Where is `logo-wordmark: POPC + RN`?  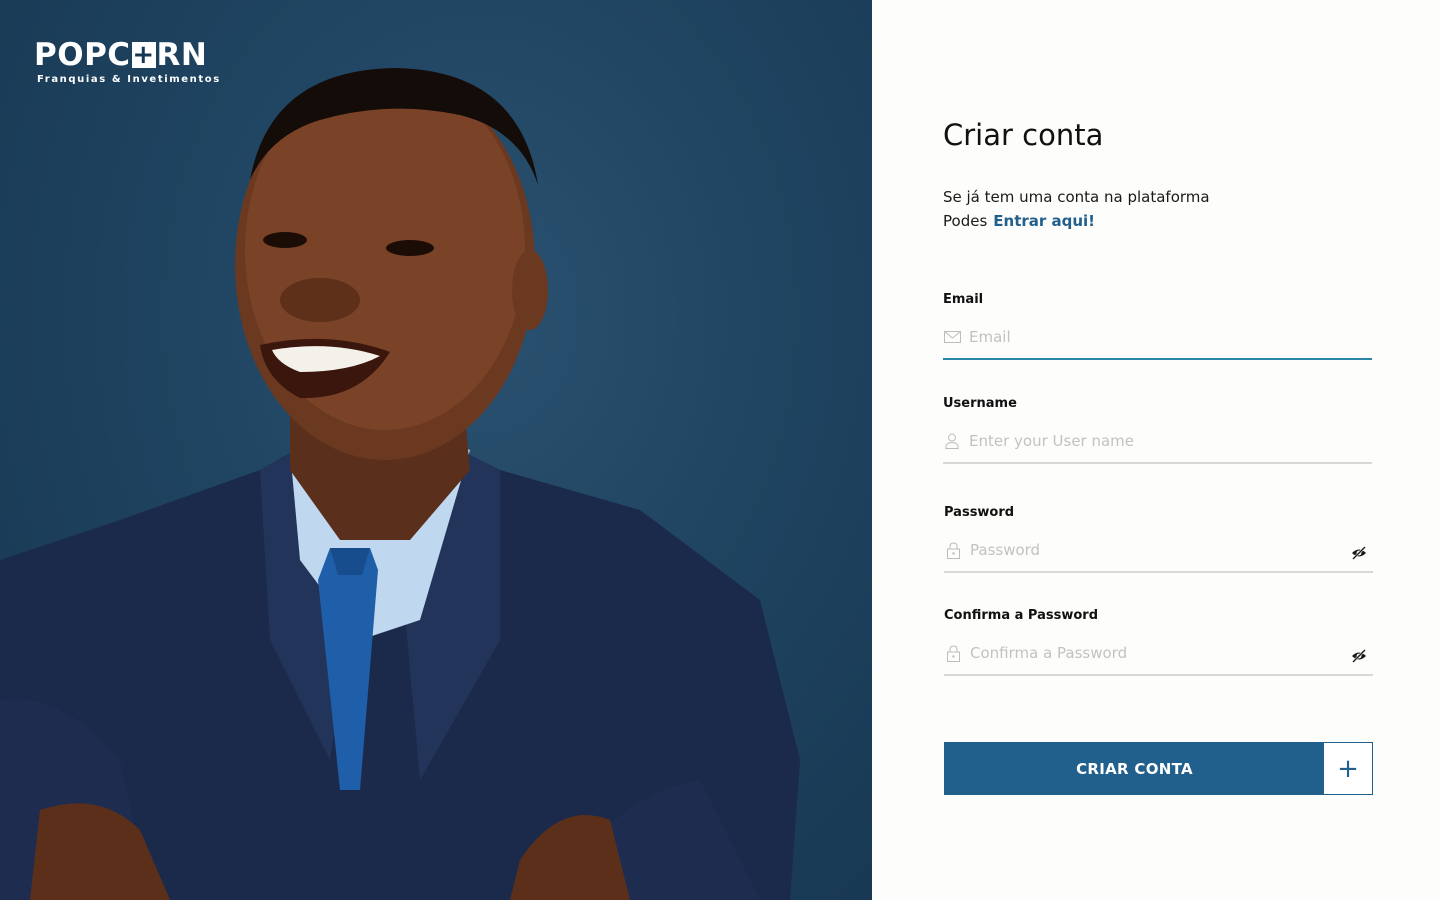
logo-wordmark: POPC + RN is located at coordinates (127, 55).